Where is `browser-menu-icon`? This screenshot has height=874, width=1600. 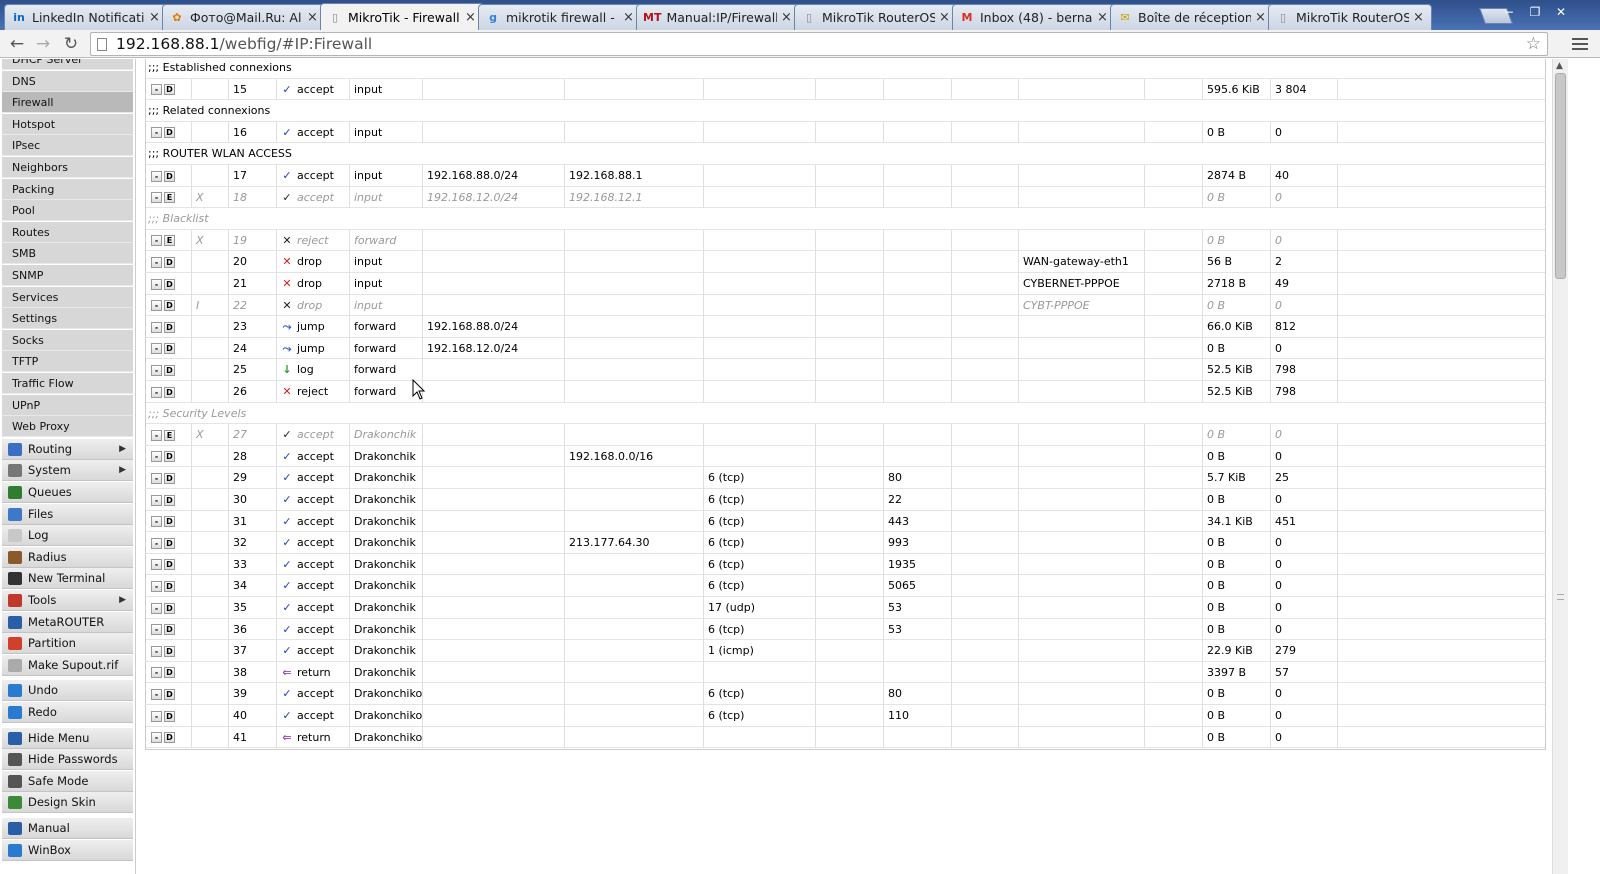
browser-menu-icon is located at coordinates (1580, 44).